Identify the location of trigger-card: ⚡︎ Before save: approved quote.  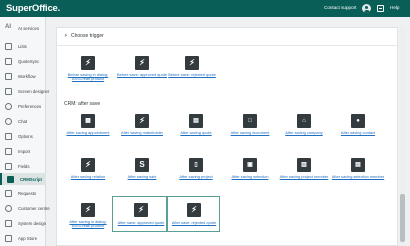
(142, 69).